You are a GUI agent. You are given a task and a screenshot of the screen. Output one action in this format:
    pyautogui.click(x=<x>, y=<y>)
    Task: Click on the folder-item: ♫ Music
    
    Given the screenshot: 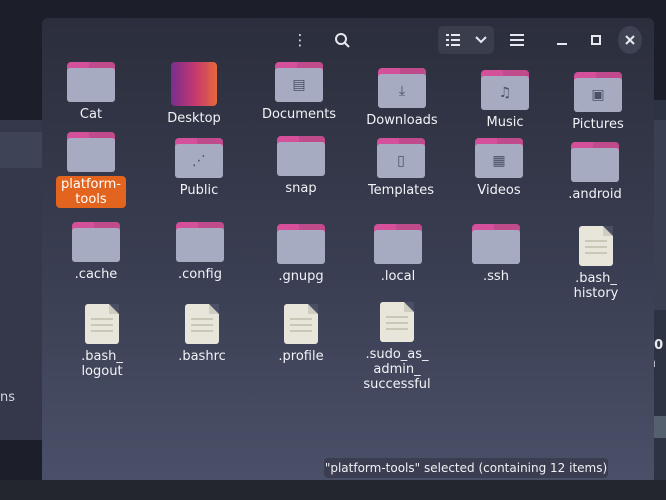 What is the action you would take?
    pyautogui.click(x=505, y=100)
    